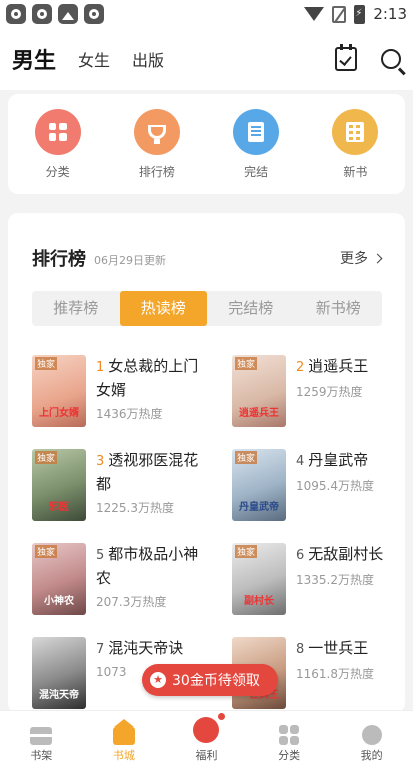 The height and width of the screenshot is (765, 413). What do you see at coordinates (335, 674) in the screenshot?
I see `book-heat: 1161.8万热度` at bounding box center [335, 674].